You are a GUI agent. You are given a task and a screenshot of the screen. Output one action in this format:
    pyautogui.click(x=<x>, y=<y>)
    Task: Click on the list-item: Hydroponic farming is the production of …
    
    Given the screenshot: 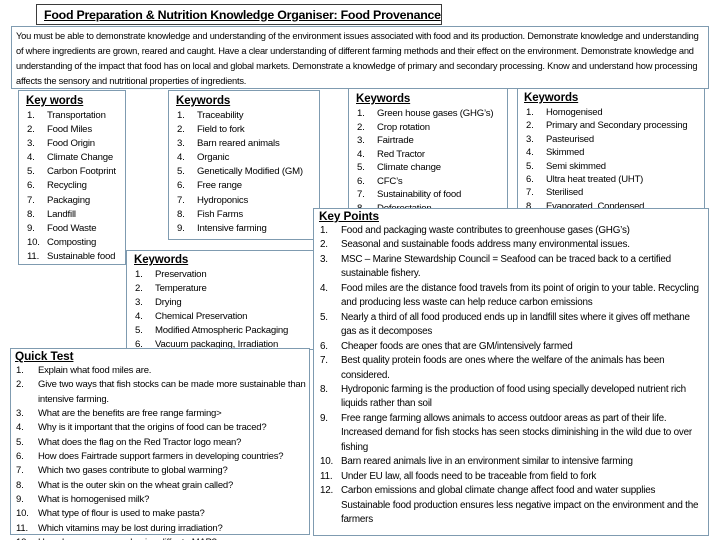 What is the action you would take?
    pyautogui.click(x=503, y=396)
    